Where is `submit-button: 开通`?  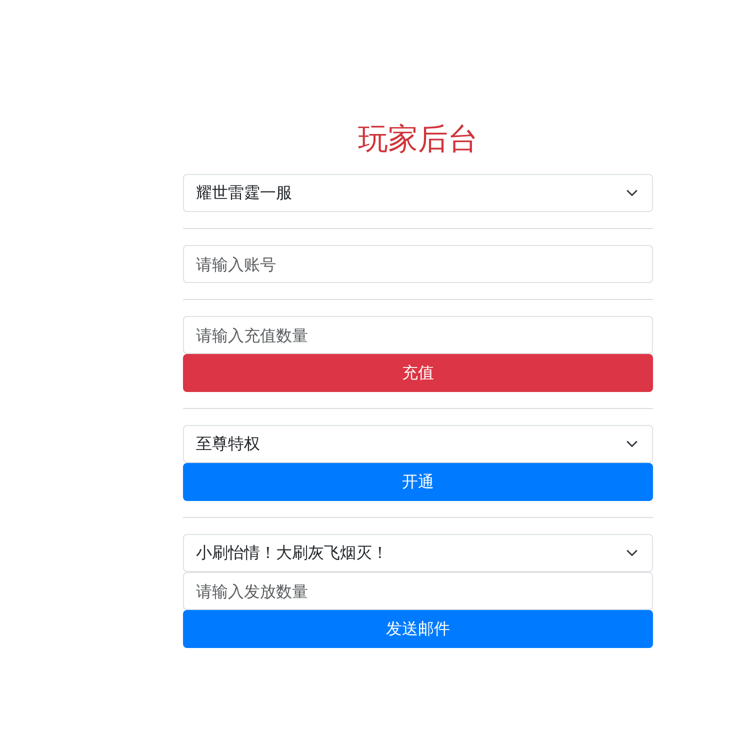
submit-button: 开通 is located at coordinates (418, 482).